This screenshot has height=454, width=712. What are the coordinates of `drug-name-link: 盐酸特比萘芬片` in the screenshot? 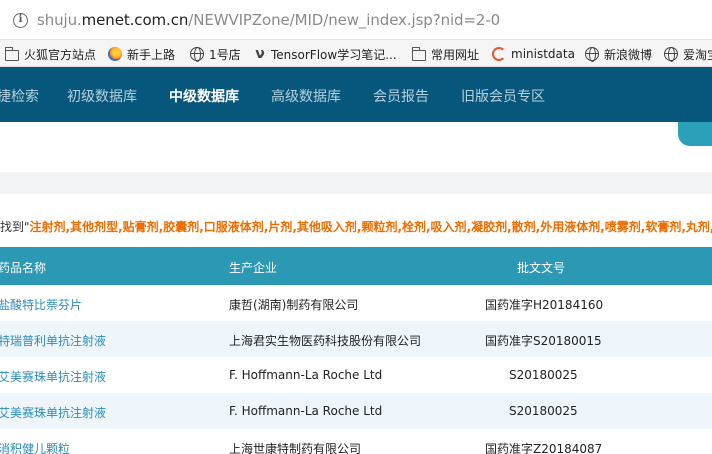 It's located at (41, 304).